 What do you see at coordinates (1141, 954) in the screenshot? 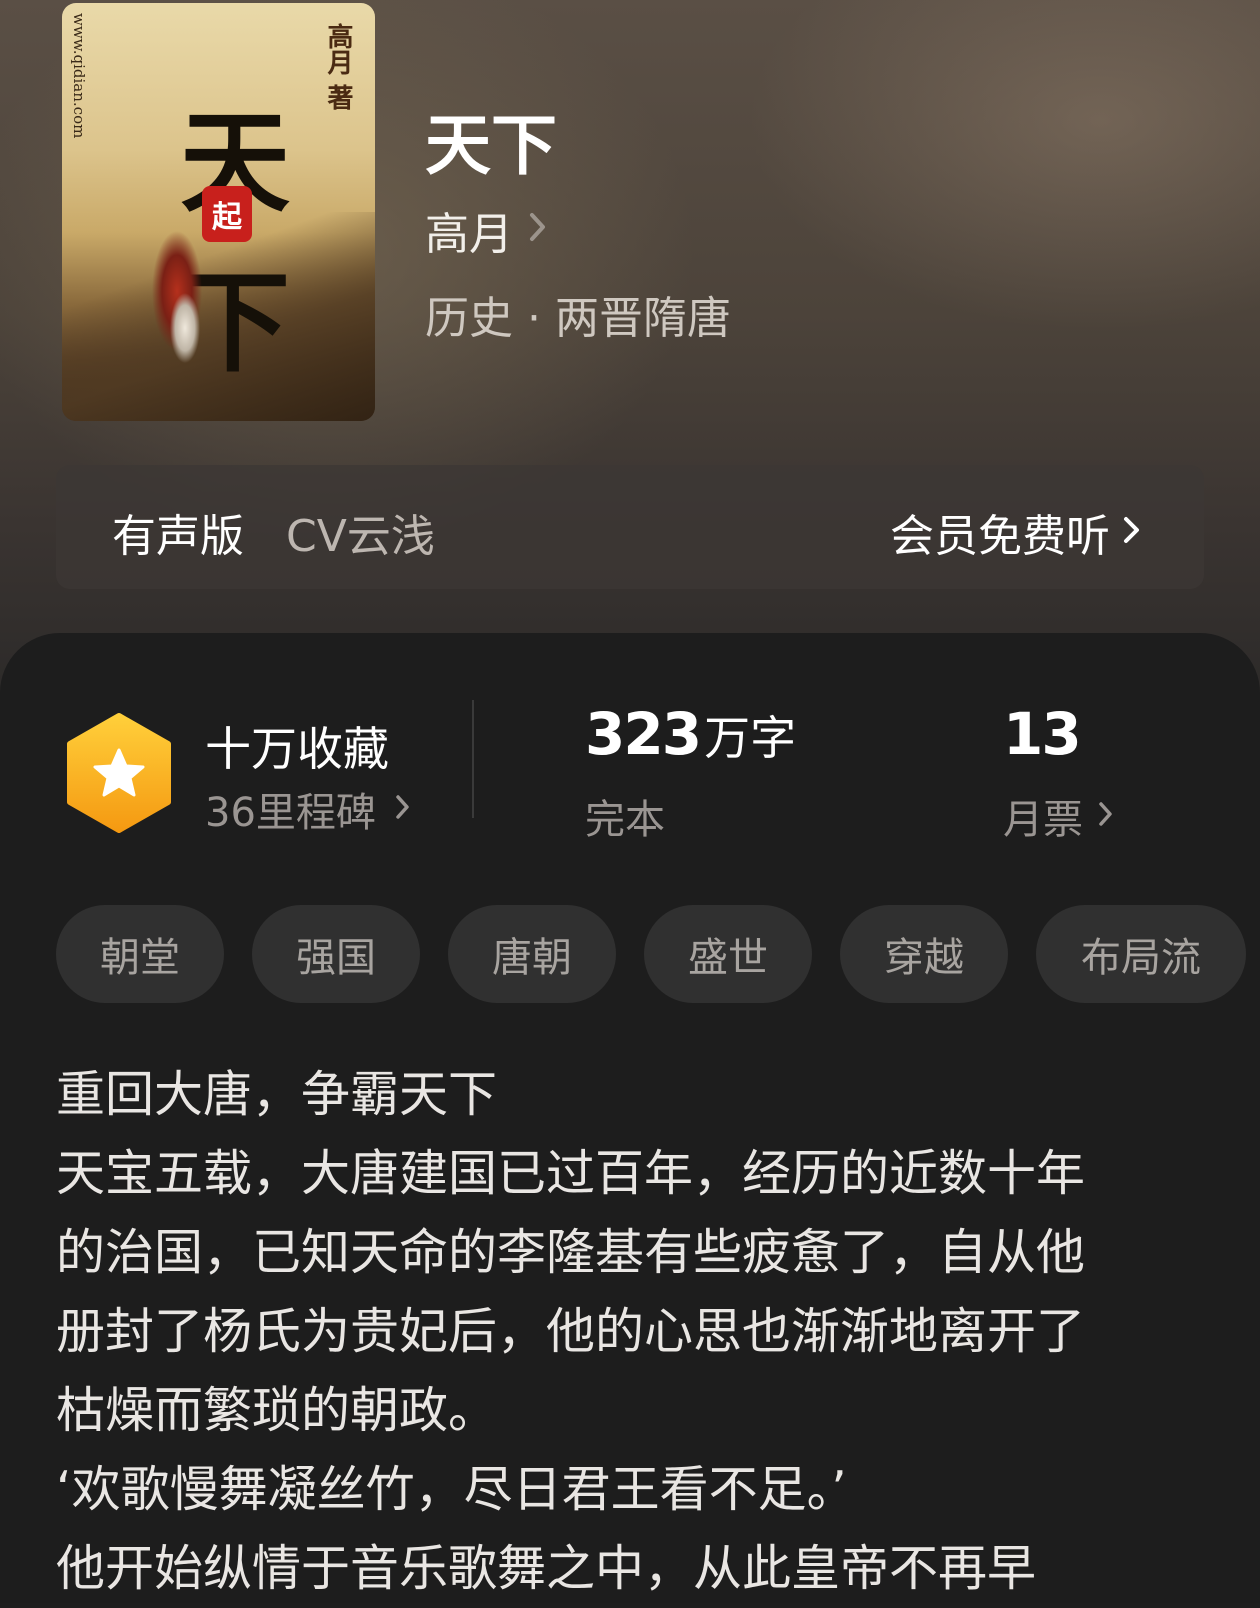
I see `tag-chip: 布局流` at bounding box center [1141, 954].